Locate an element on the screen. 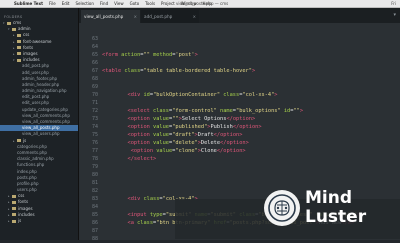 The image size is (400, 243). code-token: input is located at coordinates (138, 215).